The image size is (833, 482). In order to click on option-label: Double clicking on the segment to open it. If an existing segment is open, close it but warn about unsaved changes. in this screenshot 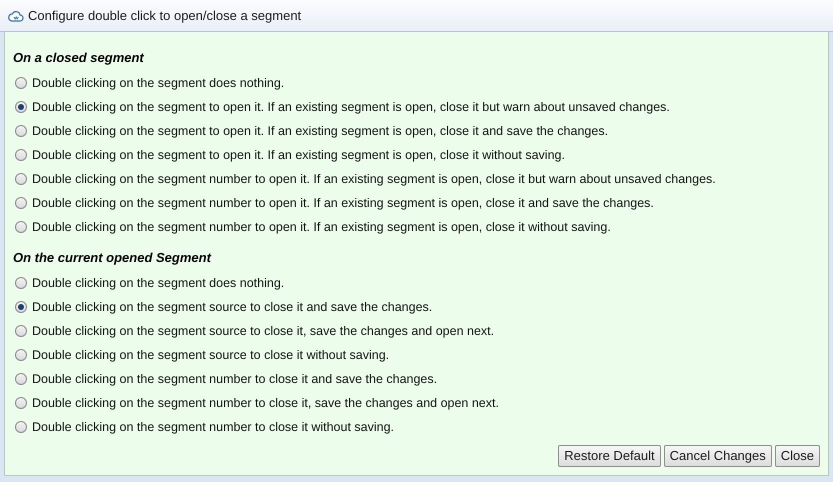, I will do `click(351, 107)`.